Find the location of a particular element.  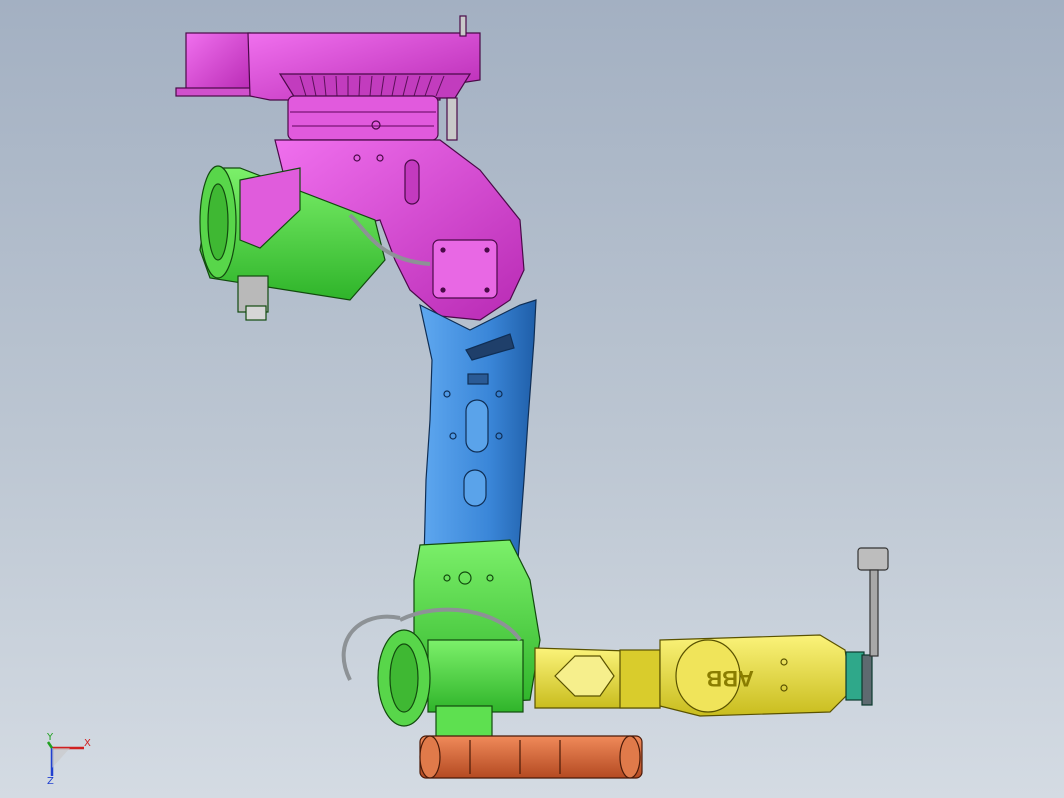

base-pin is located at coordinates (463, 26).